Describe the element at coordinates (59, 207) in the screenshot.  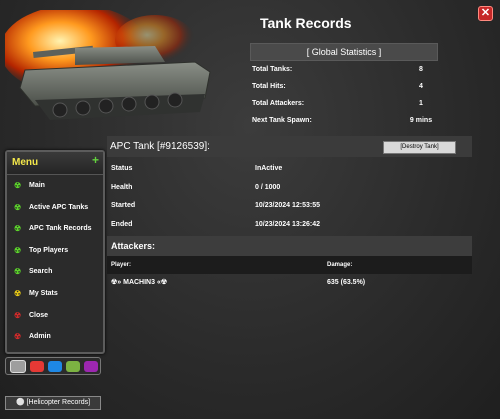
I see `sidebar-item-label: Active APC Tanks` at that location.